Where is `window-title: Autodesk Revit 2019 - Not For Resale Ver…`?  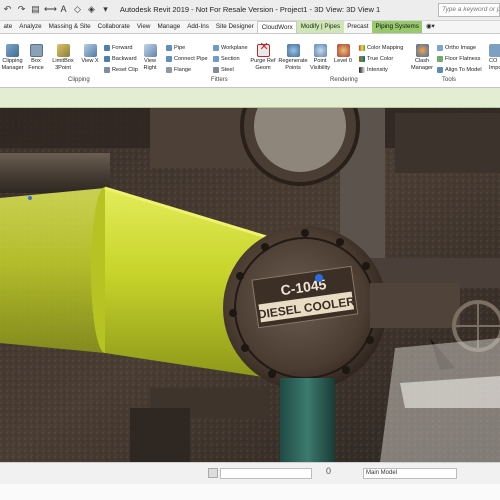
window-title: Autodesk Revit 2019 - Not For Resale Ver… is located at coordinates (250, 9).